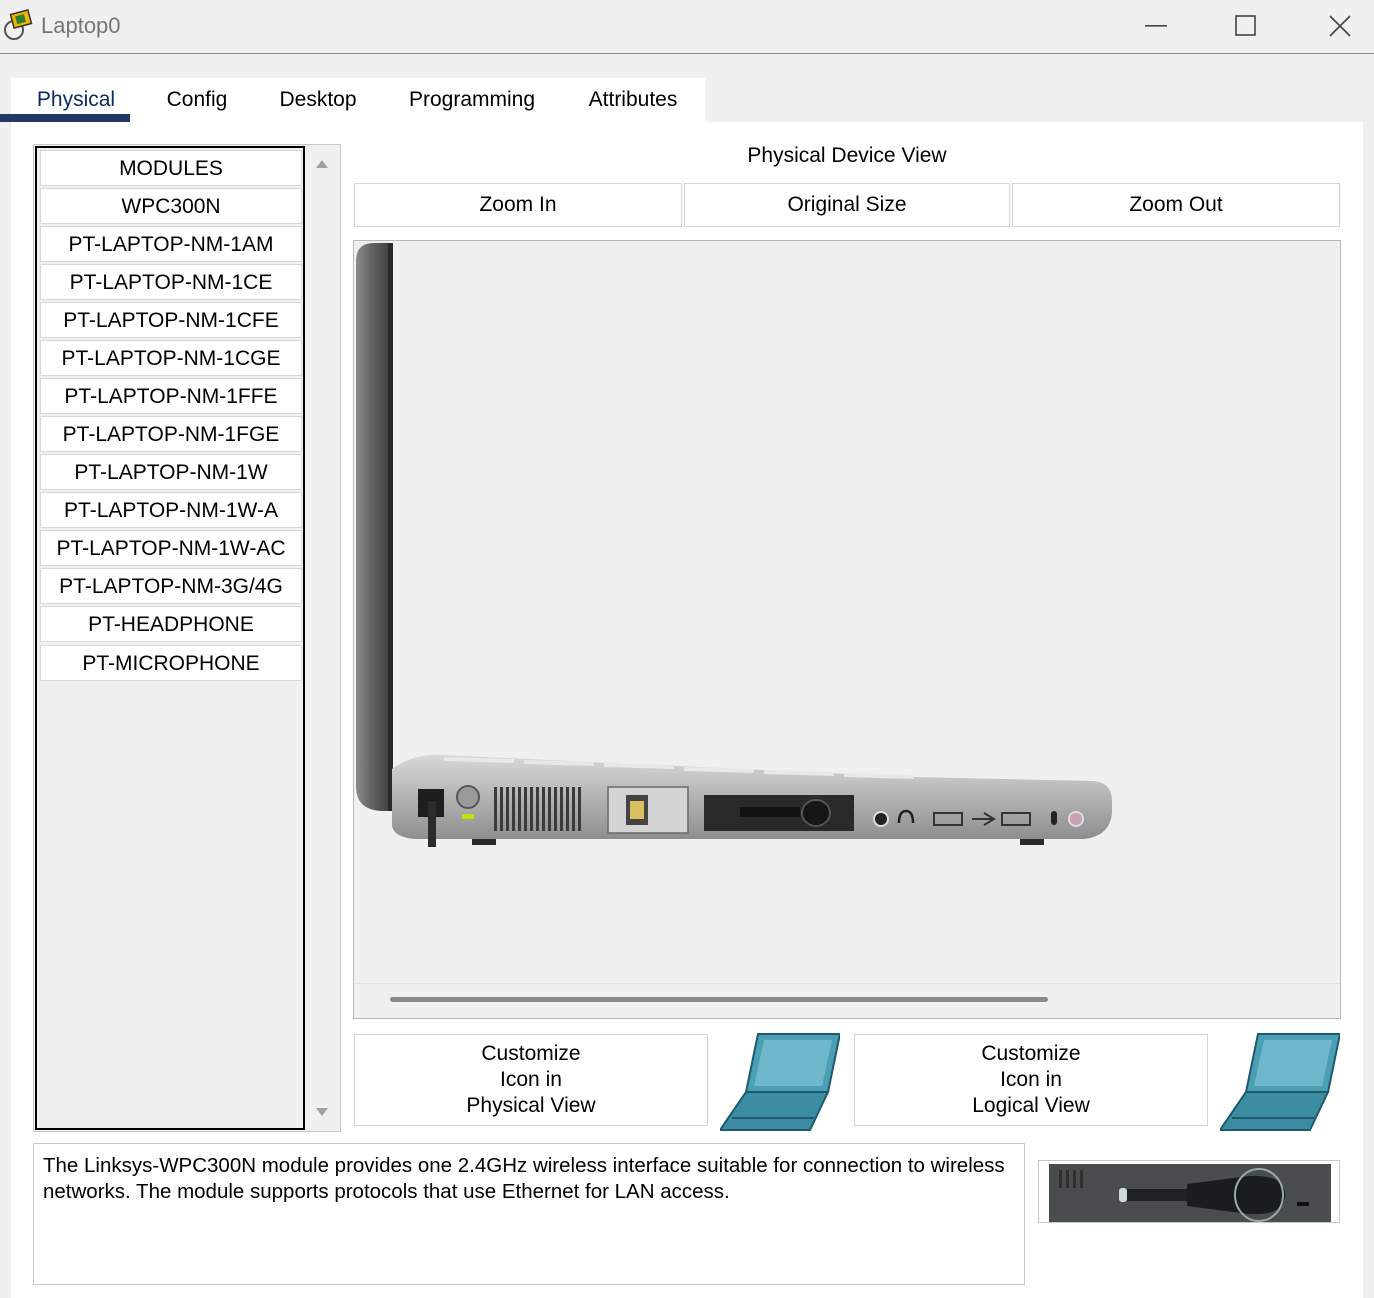 This screenshot has height=1298, width=1374. I want to click on tab-config: Config, so click(197, 100).